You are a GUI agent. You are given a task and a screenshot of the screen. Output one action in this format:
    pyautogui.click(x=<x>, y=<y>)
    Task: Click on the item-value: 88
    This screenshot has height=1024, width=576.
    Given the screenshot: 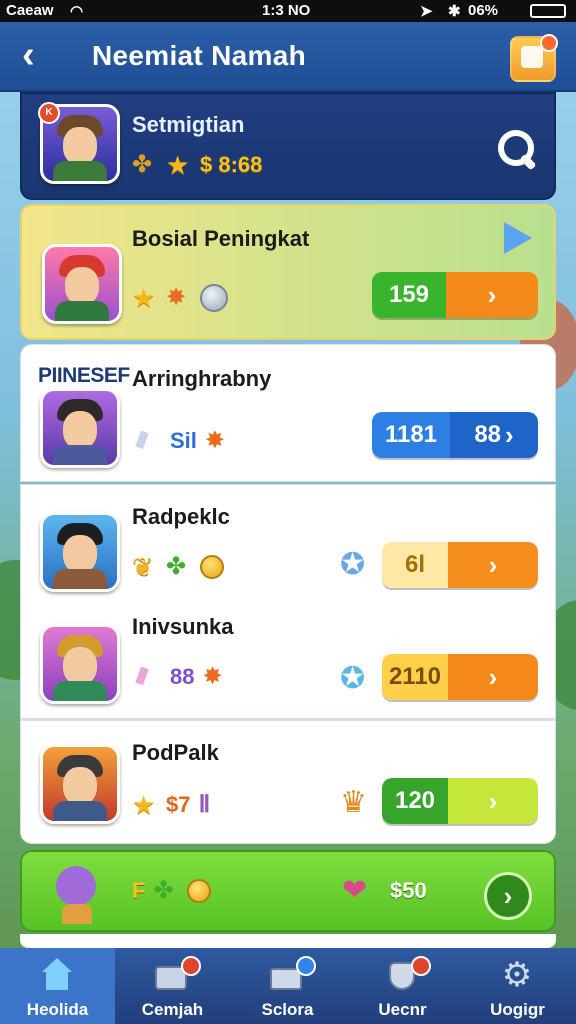 What is the action you would take?
    pyautogui.click(x=182, y=676)
    